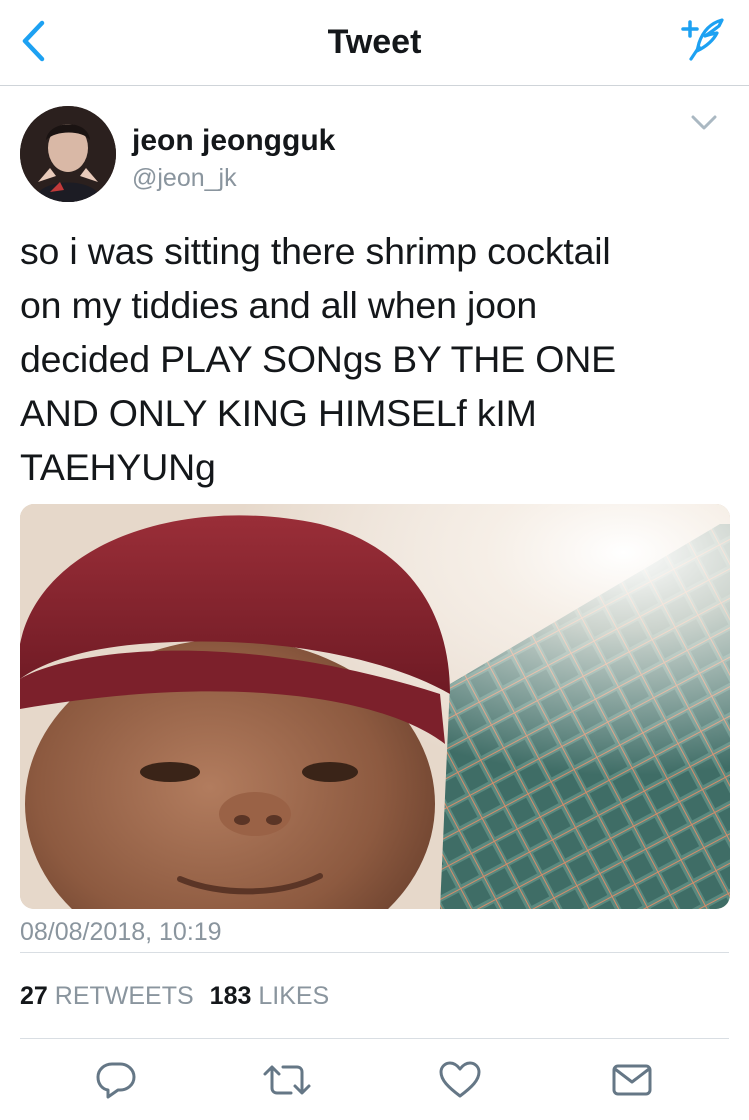 Image resolution: width=749 pixels, height=1120 pixels. I want to click on compose-tweet-button, so click(702, 41).